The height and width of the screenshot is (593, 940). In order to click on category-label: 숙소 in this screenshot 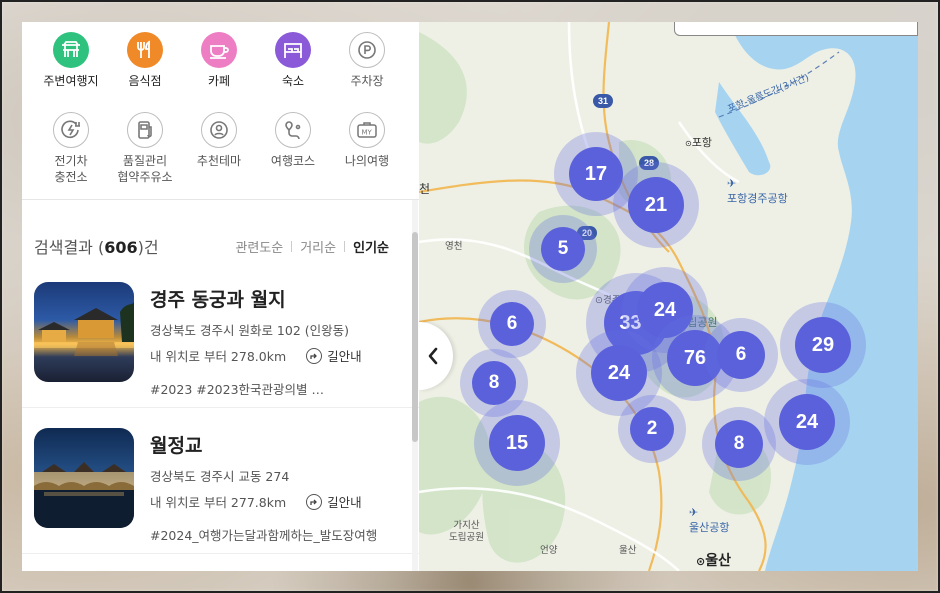, I will do `click(293, 81)`.